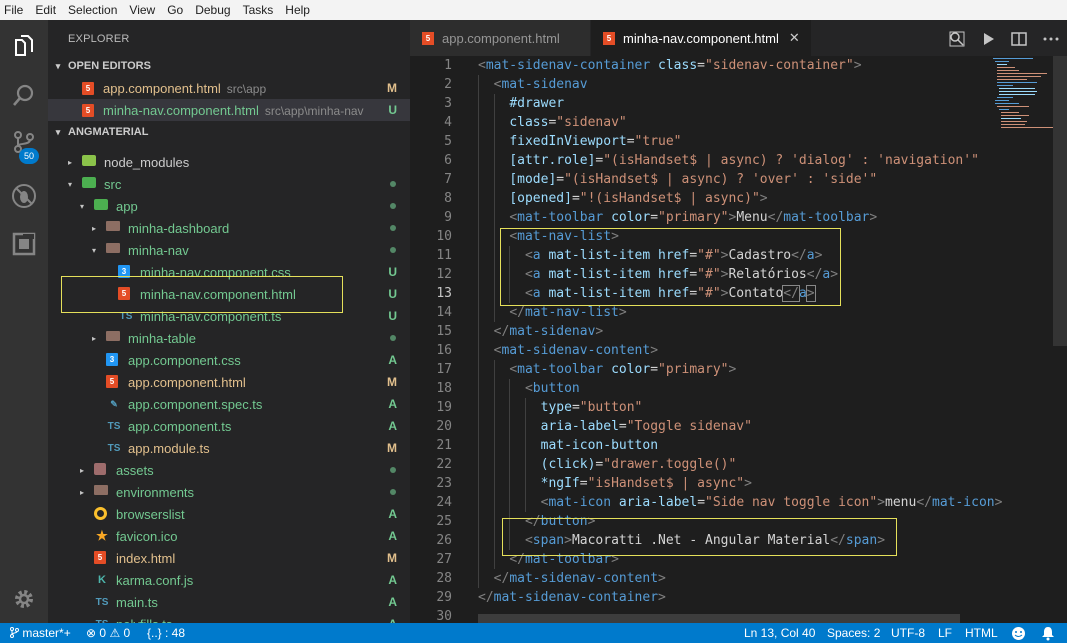 Image resolution: width=1067 pixels, height=643 pixels. I want to click on open-changes-icon, so click(957, 39).